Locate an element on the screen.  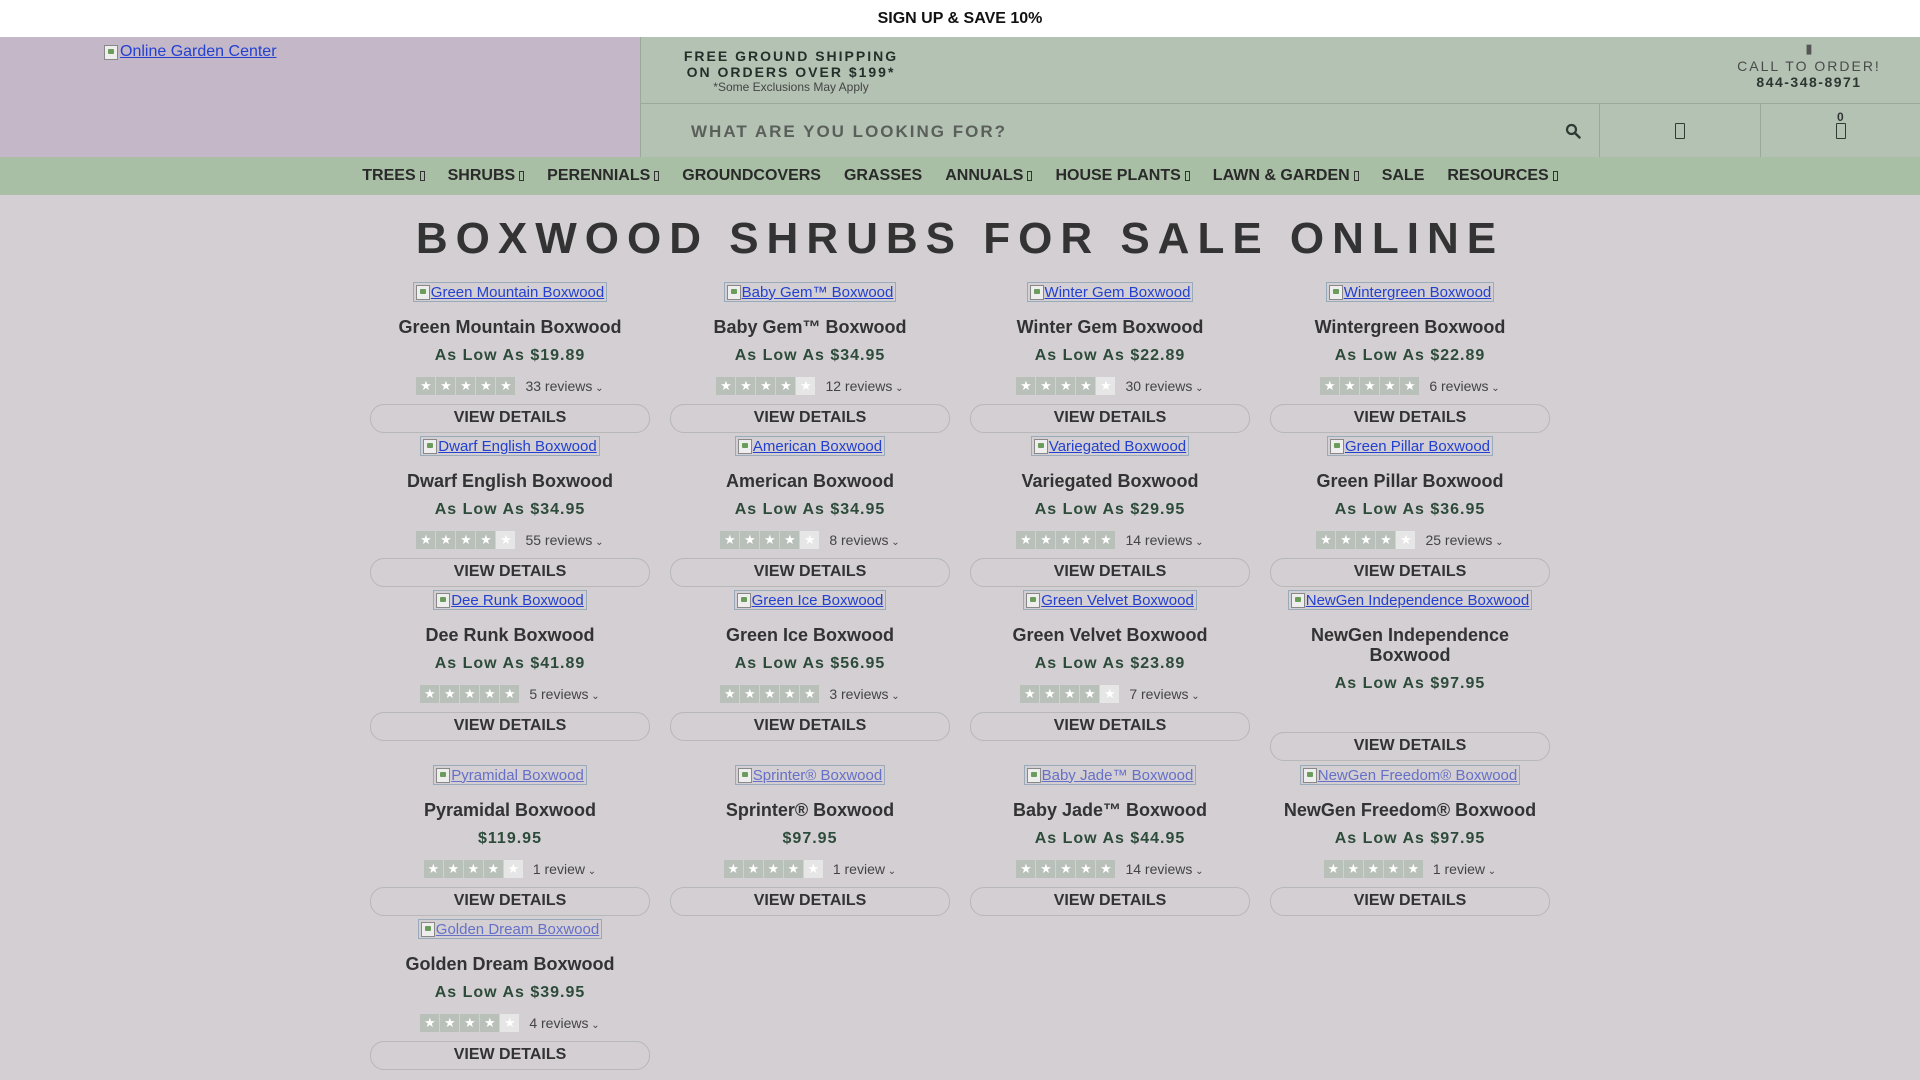
search-button is located at coordinates (1573, 131).